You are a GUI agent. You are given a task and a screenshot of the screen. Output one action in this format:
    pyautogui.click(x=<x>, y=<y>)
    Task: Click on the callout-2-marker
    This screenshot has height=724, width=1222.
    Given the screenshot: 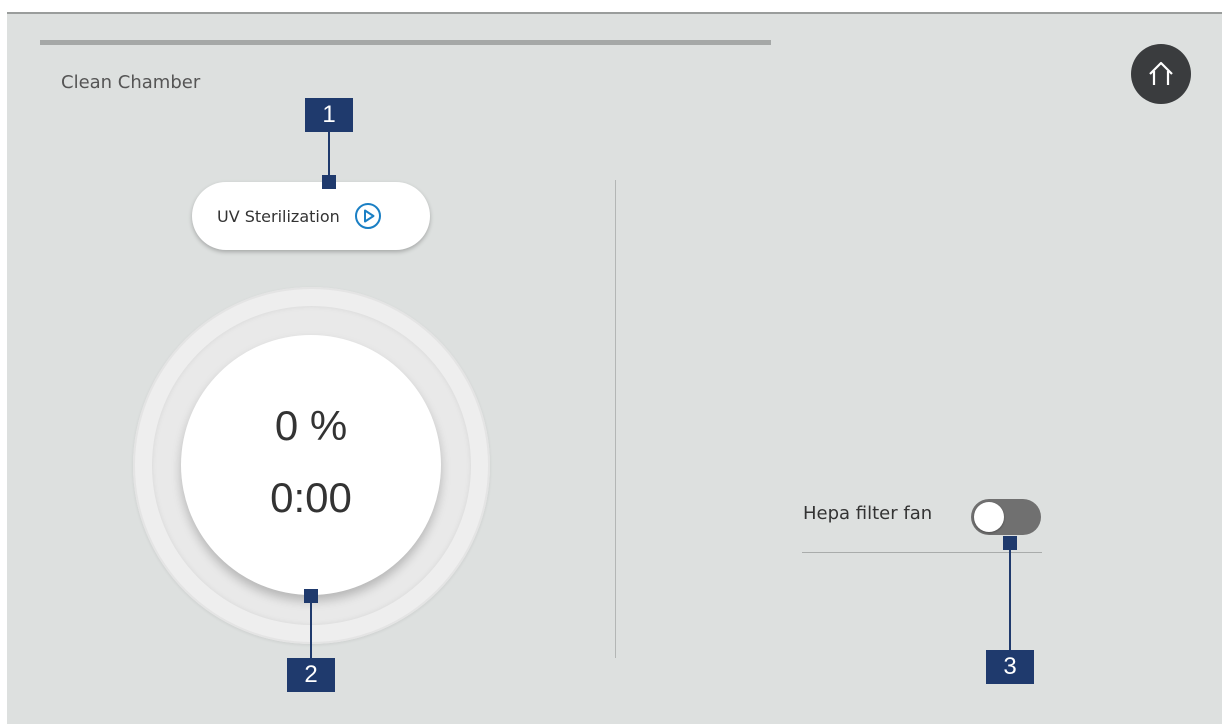 What is the action you would take?
    pyautogui.click(x=311, y=596)
    